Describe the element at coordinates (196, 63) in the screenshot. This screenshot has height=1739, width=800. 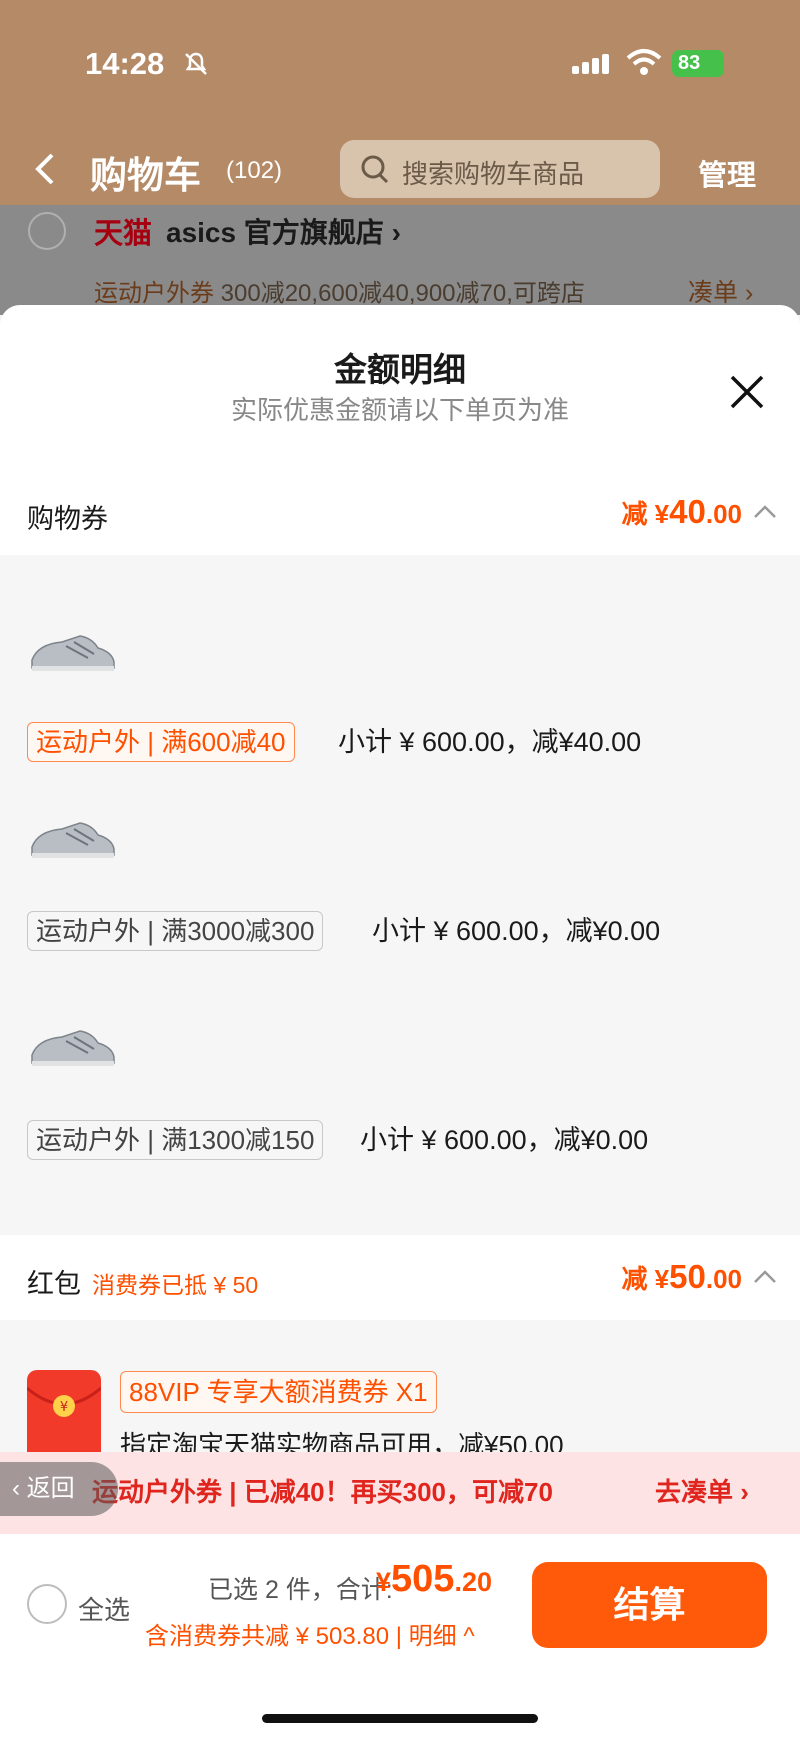
I see `silent-bell-icon` at that location.